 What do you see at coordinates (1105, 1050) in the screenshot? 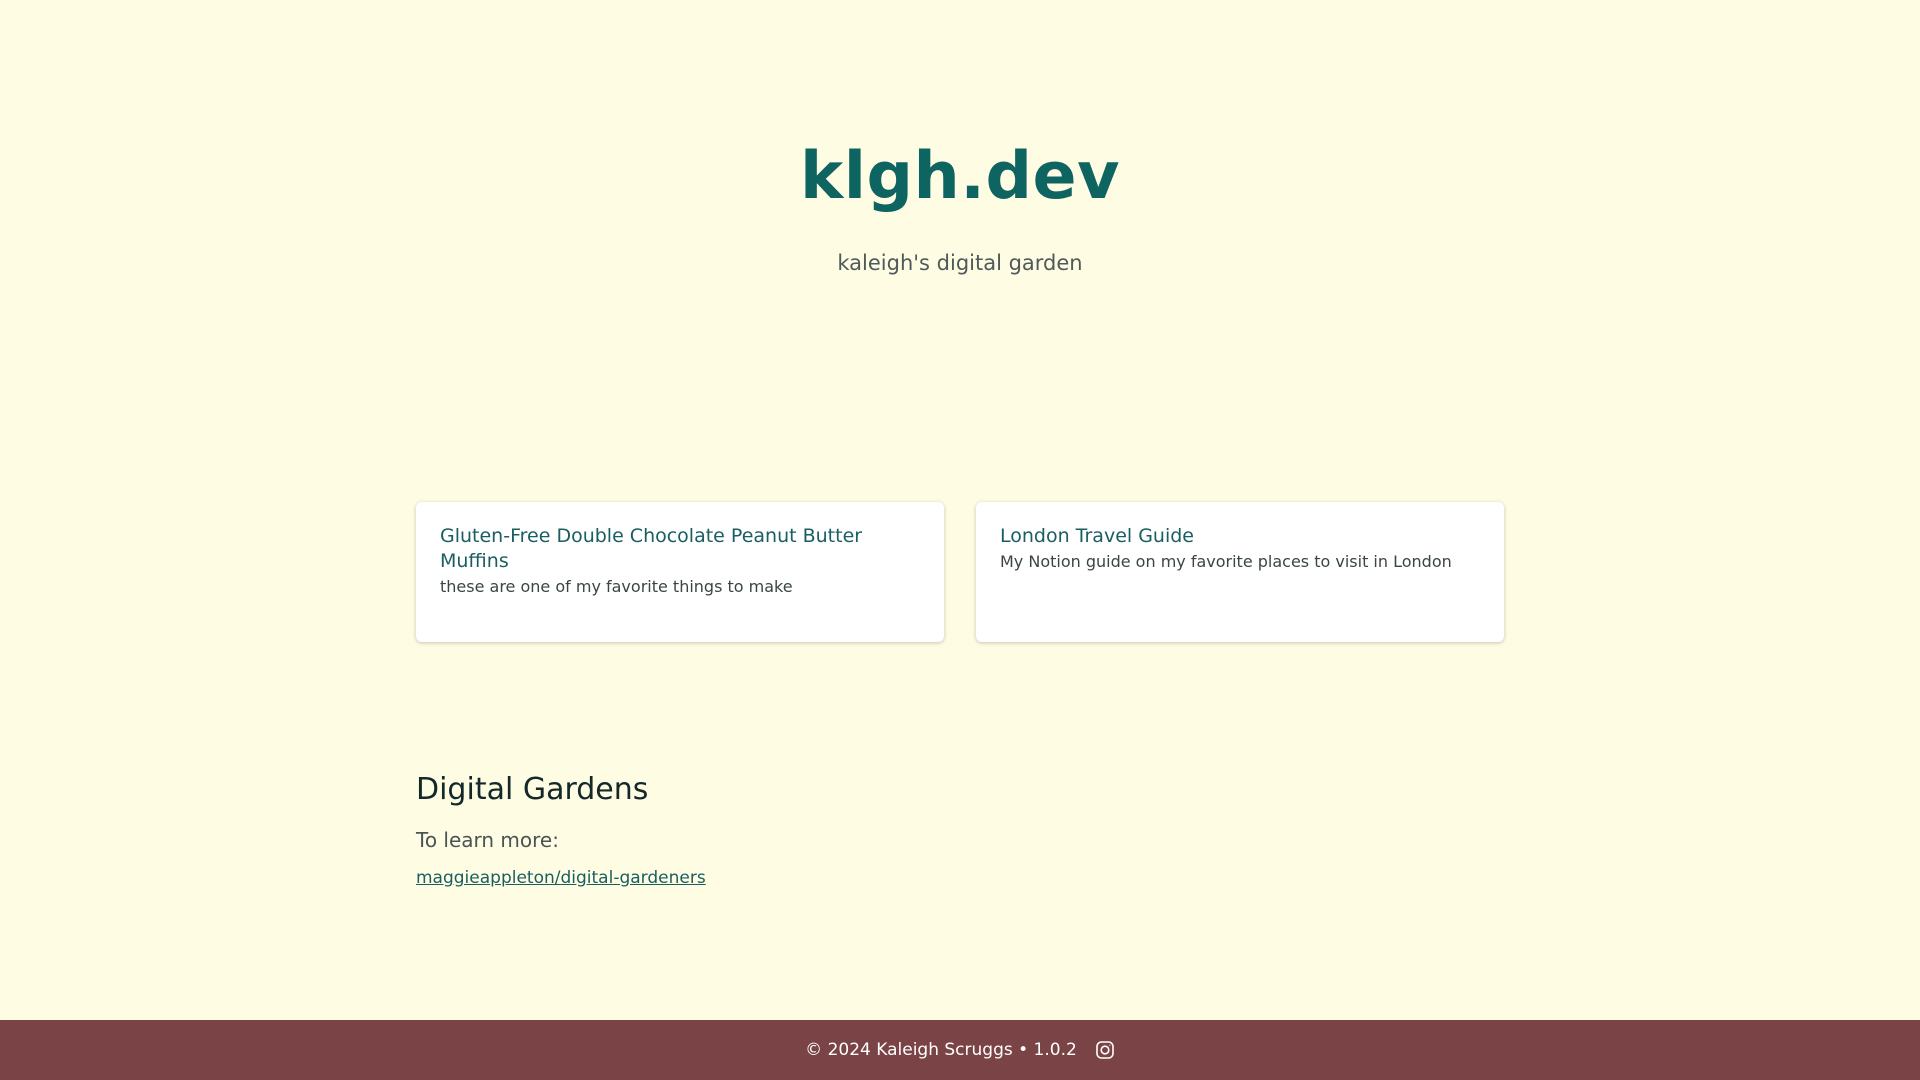
I see `instagram-icon` at bounding box center [1105, 1050].